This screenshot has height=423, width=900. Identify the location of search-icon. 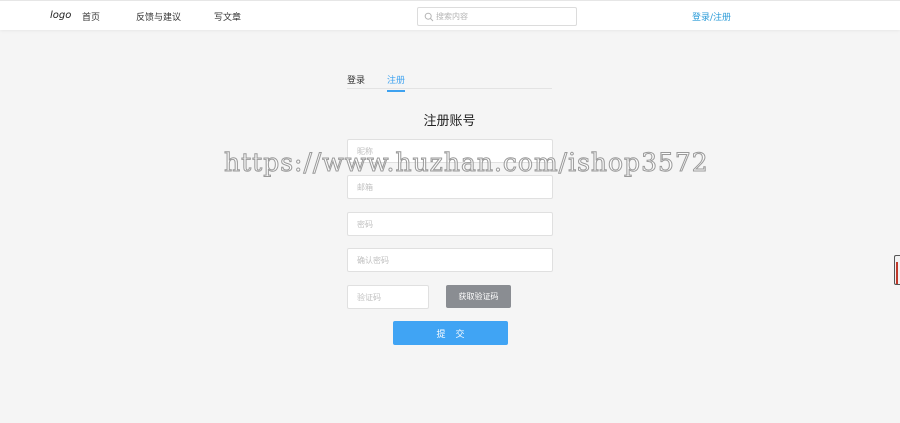
(429, 17).